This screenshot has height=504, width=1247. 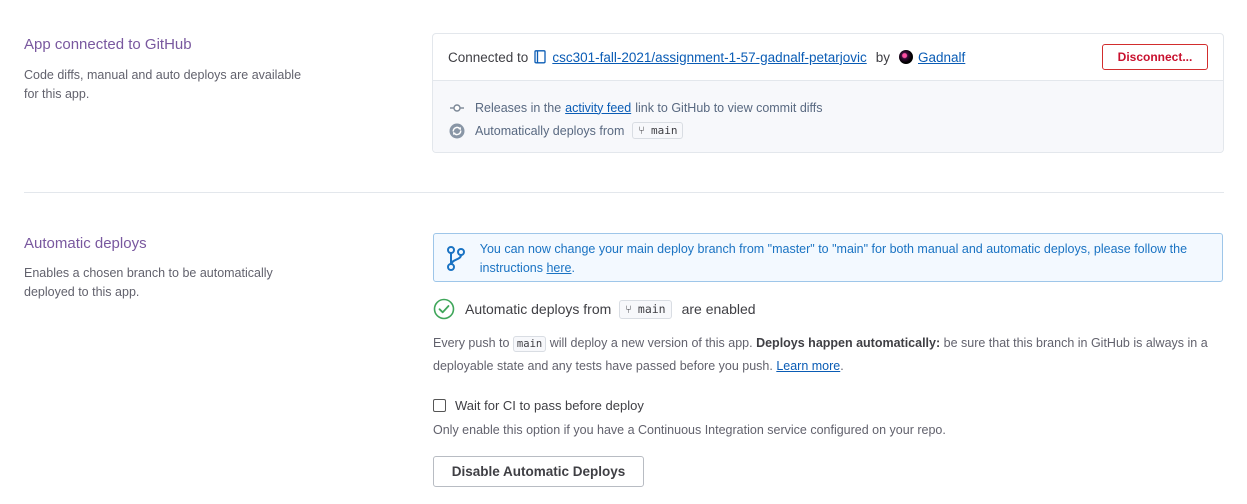 I want to click on enabled-branch-name: main, so click(x=651, y=309).